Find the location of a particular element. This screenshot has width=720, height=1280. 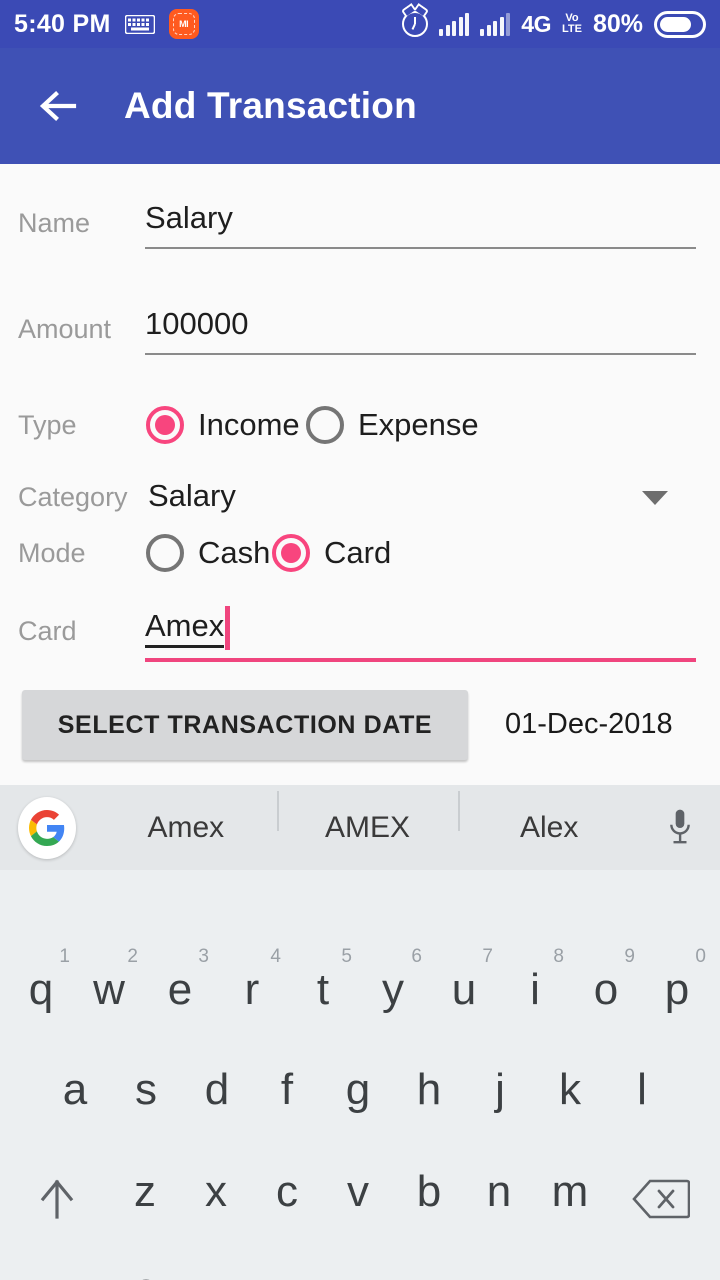

keyboard-icon is located at coordinates (139, 24).